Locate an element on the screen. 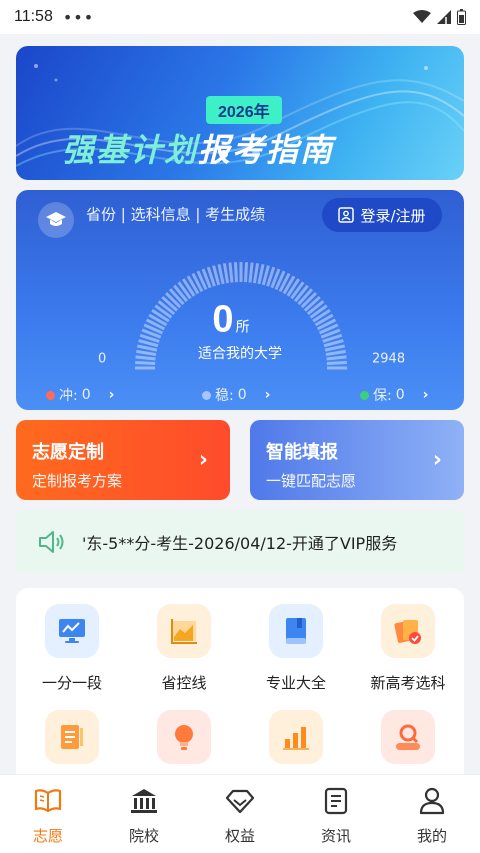  custom-plan-subtitle: 定制报考方案 is located at coordinates (77, 481).